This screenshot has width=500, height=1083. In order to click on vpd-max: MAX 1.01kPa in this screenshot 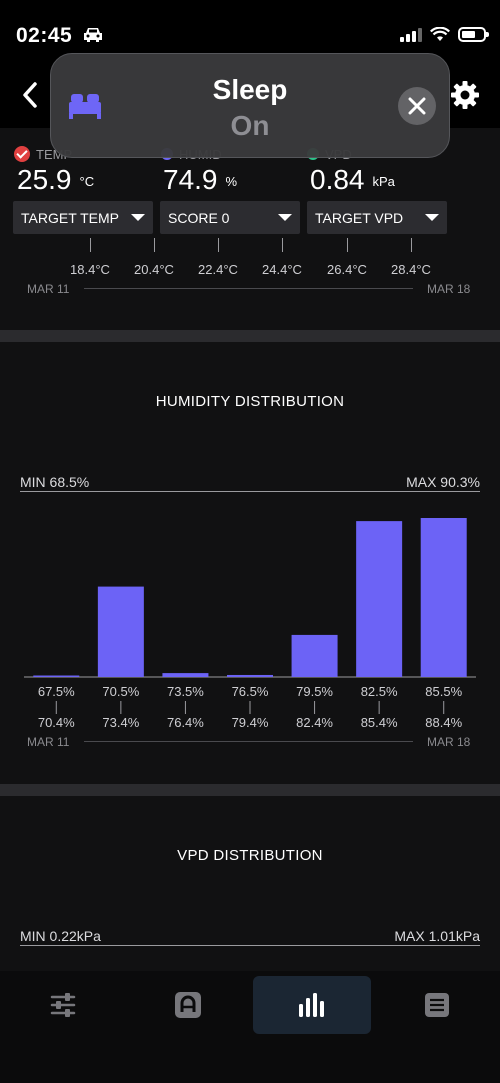, I will do `click(437, 936)`.